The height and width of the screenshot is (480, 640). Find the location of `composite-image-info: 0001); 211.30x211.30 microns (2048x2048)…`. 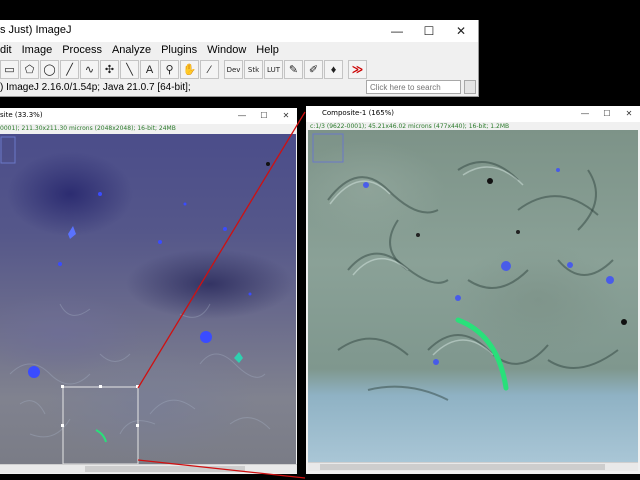

composite-image-info: 0001); 211.30x211.30 microns (2048x2048)… is located at coordinates (88, 128).